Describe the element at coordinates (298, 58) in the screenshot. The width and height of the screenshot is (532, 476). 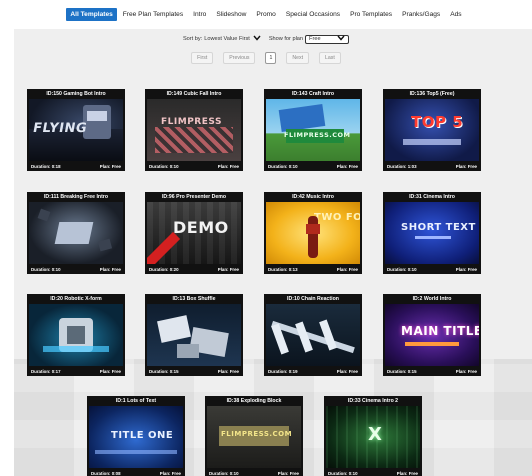
I see `next-page-button: Next` at that location.